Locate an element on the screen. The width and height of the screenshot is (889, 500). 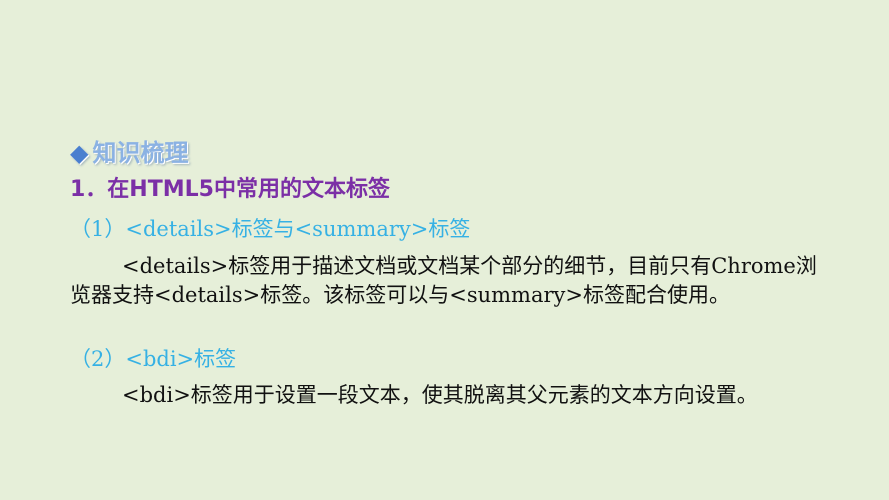
subhead-details-summary: （1）<details>标签与<summary>标签 is located at coordinates (270, 229).